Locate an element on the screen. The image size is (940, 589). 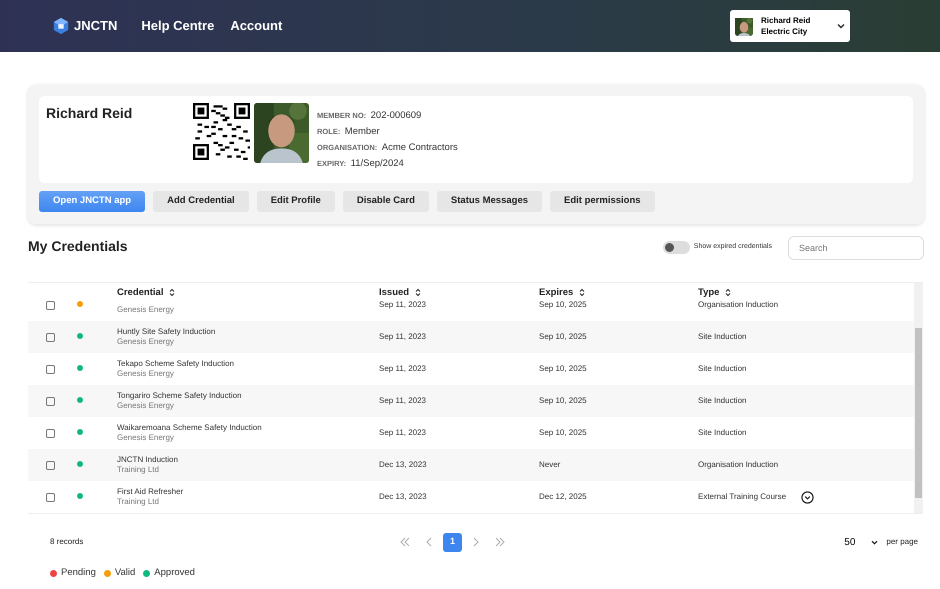
user-menu: Richard Reid Electric City is located at coordinates (790, 26).